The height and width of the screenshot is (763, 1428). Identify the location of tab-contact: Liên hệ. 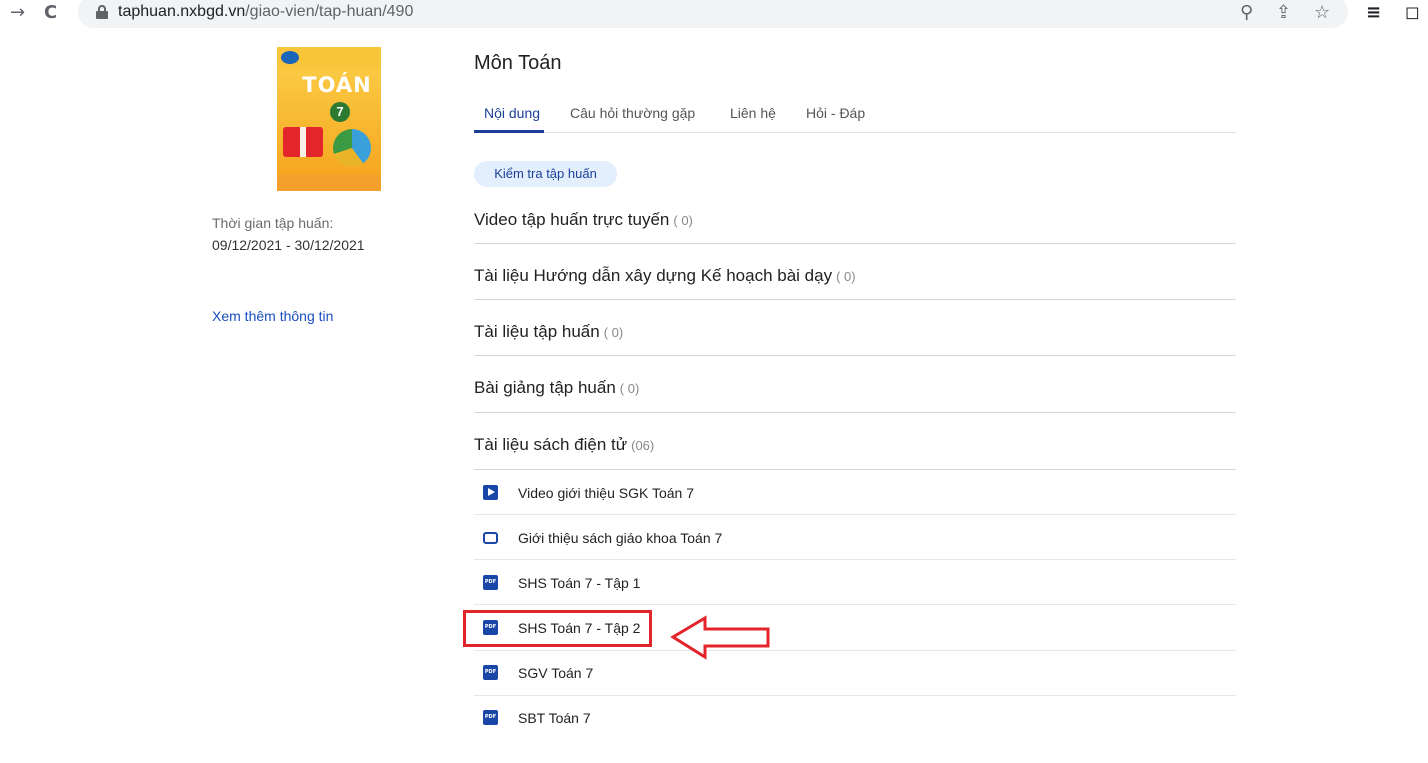
(753, 113).